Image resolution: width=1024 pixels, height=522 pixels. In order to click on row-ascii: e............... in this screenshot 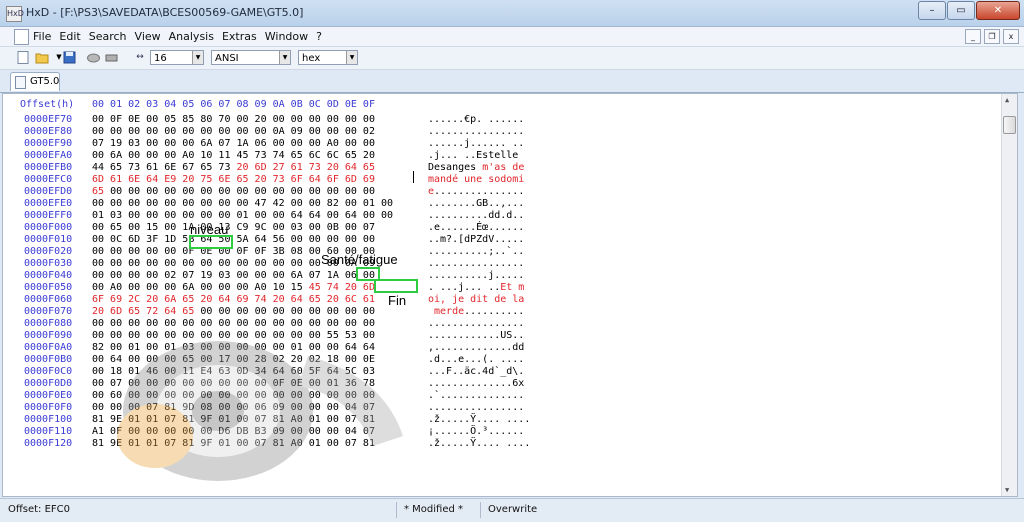, I will do `click(476, 191)`.